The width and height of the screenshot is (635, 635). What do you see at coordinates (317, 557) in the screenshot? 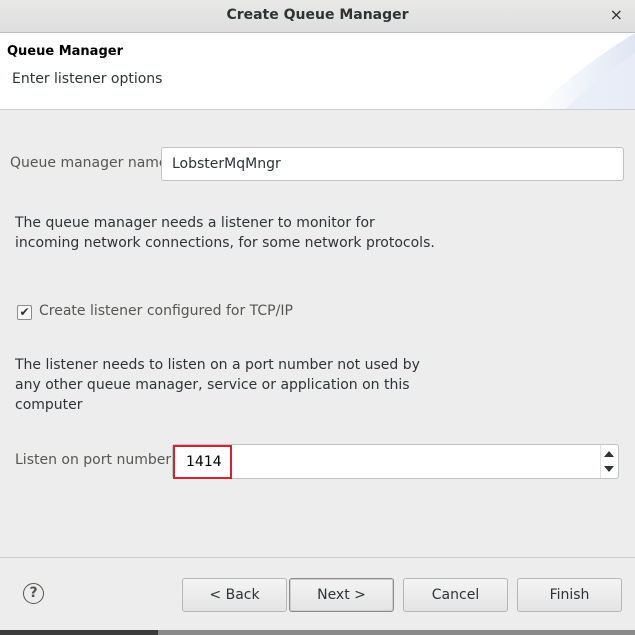
I see `footer-divider` at bounding box center [317, 557].